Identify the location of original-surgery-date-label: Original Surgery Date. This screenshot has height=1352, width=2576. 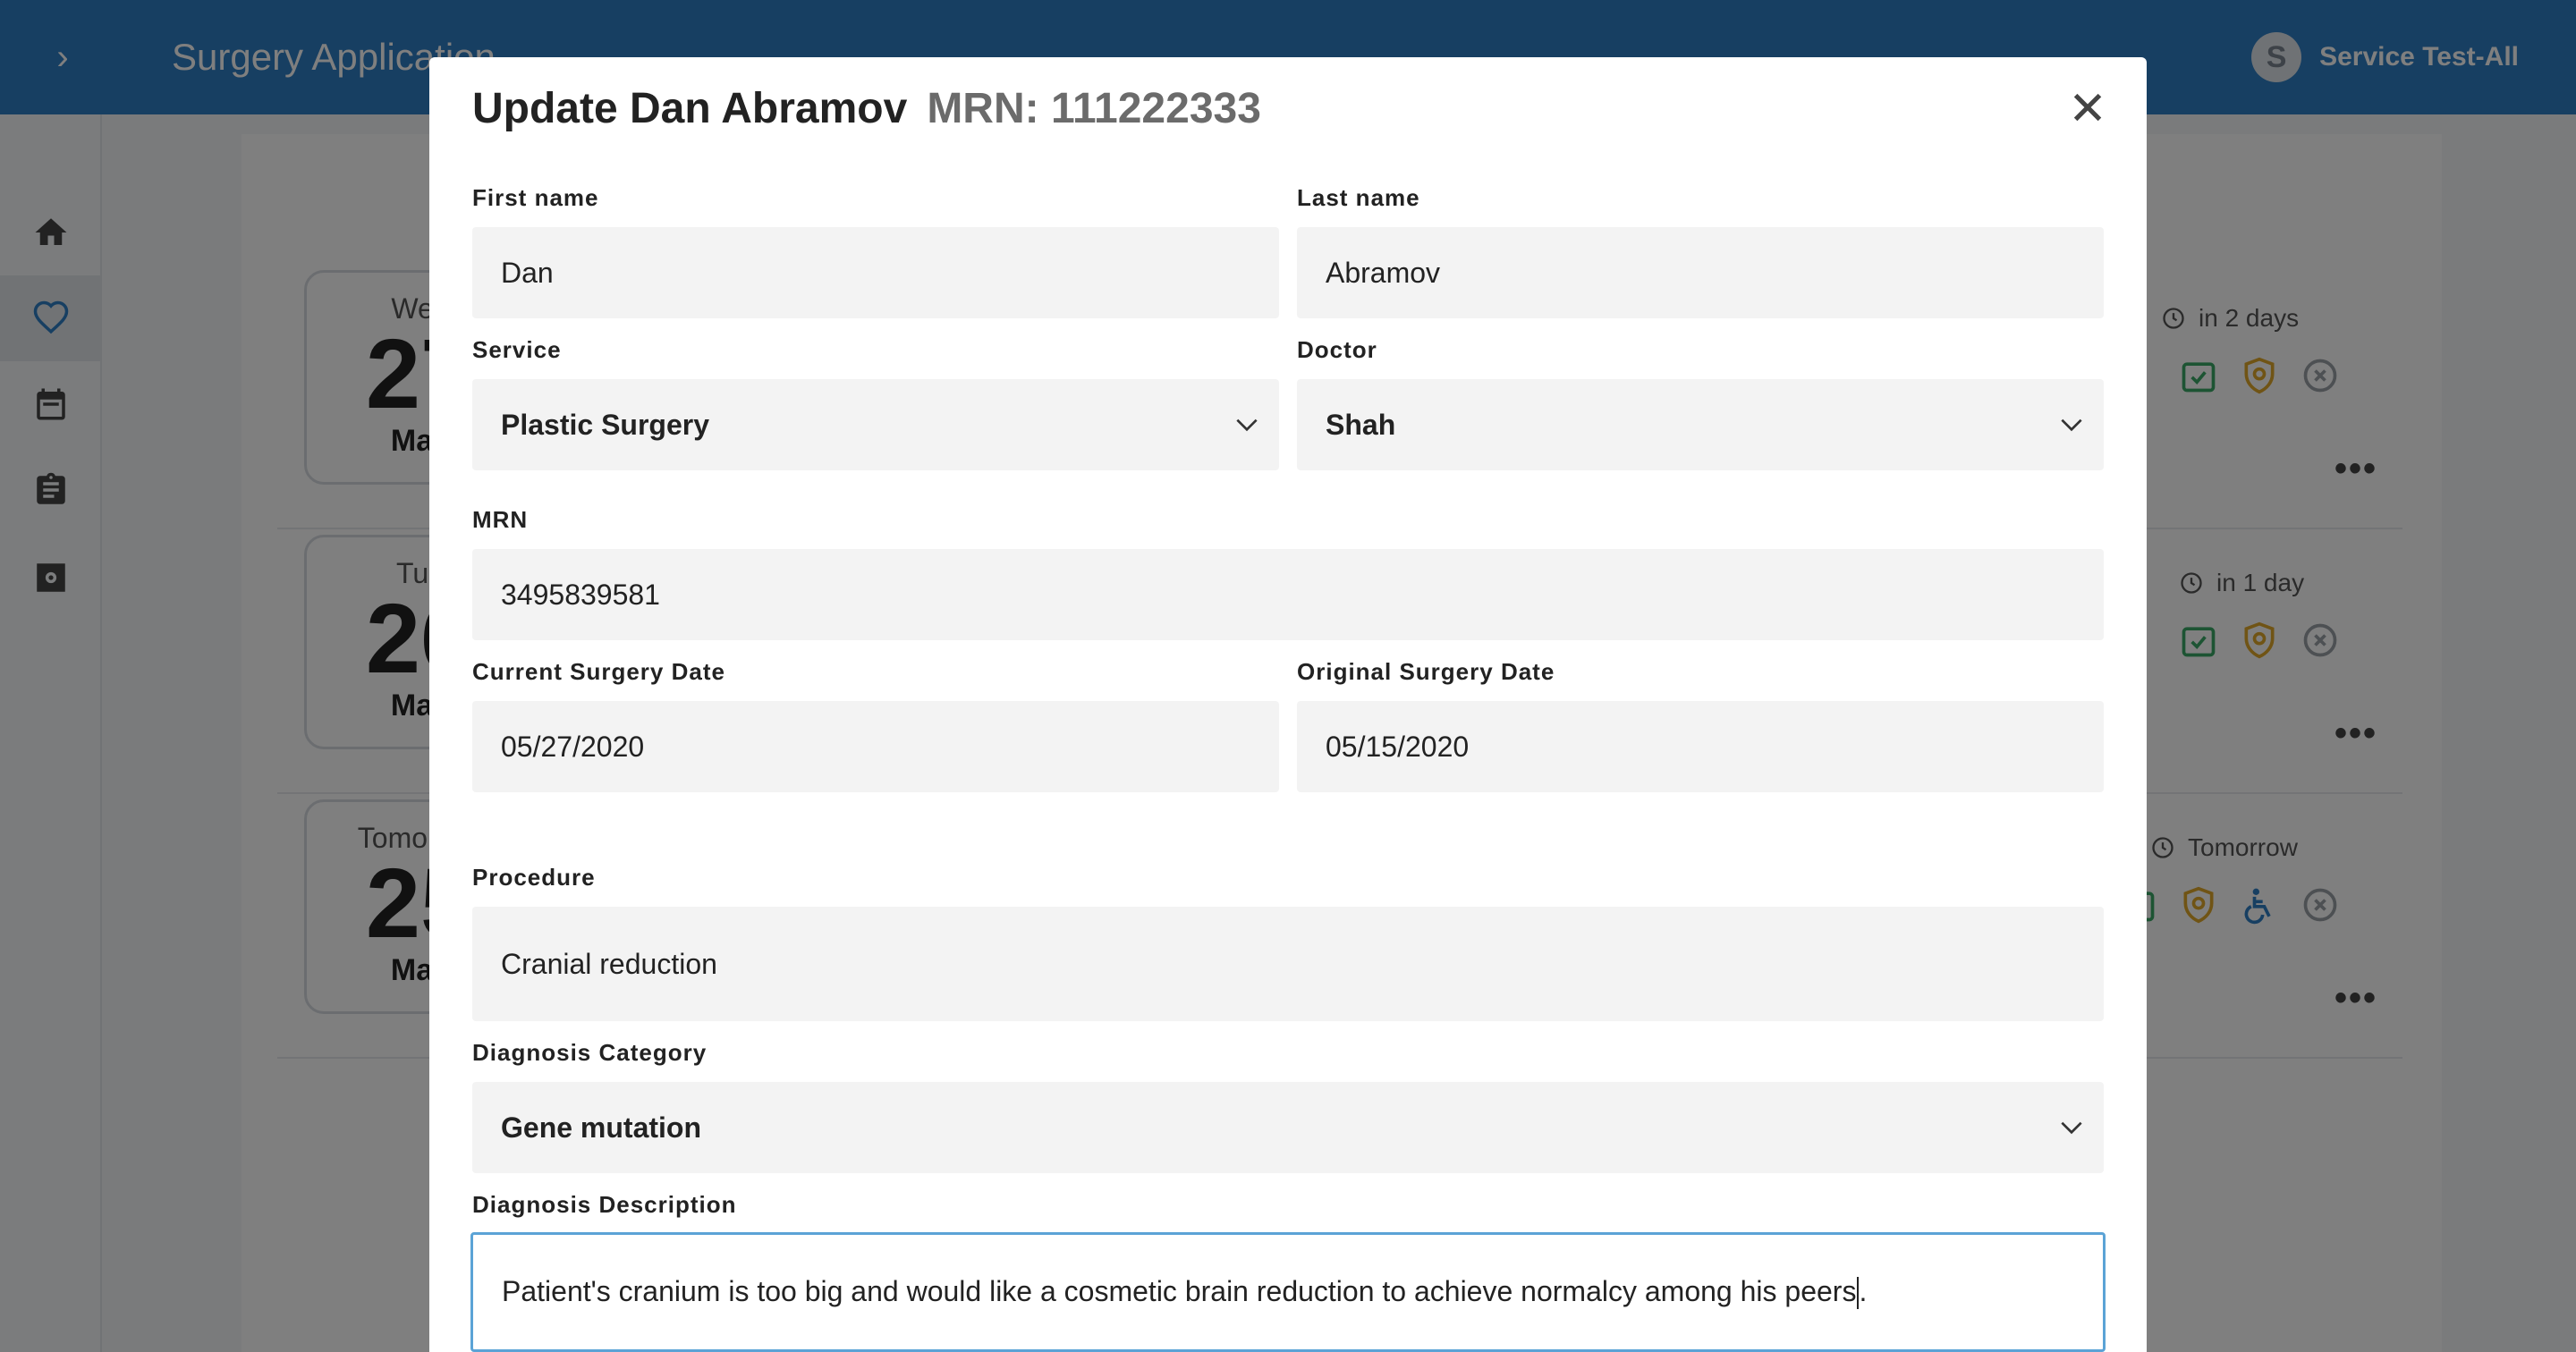
(1426, 671).